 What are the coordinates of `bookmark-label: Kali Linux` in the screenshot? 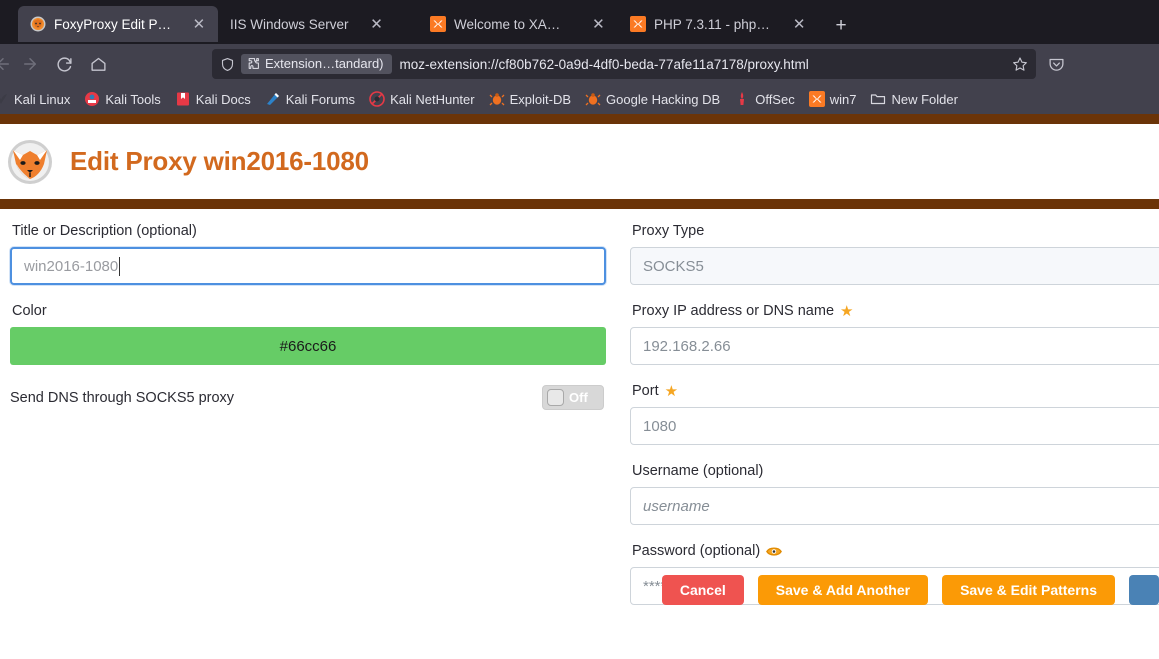 It's located at (42, 99).